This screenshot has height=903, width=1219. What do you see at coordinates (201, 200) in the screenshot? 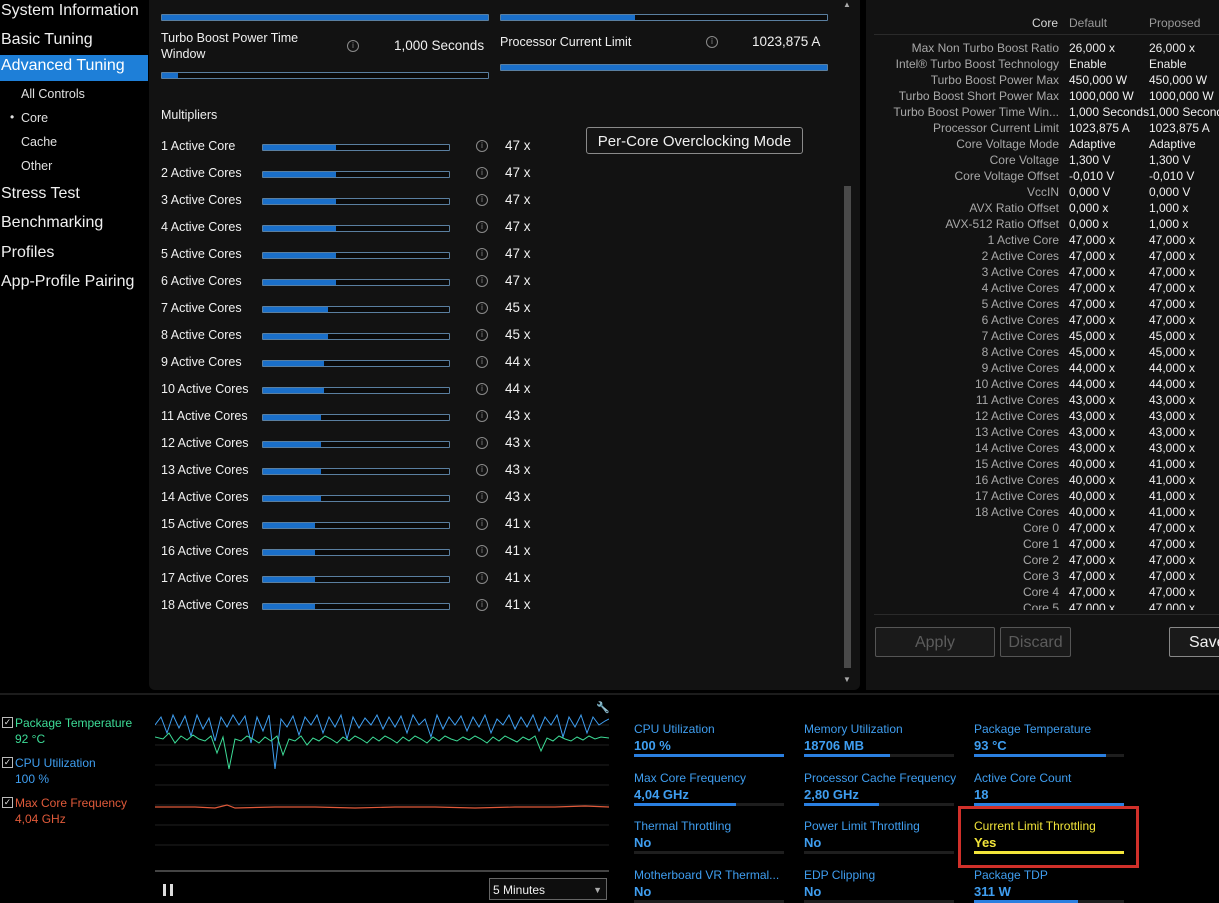
I see `multiplier-label: 3 Active Cores` at bounding box center [201, 200].